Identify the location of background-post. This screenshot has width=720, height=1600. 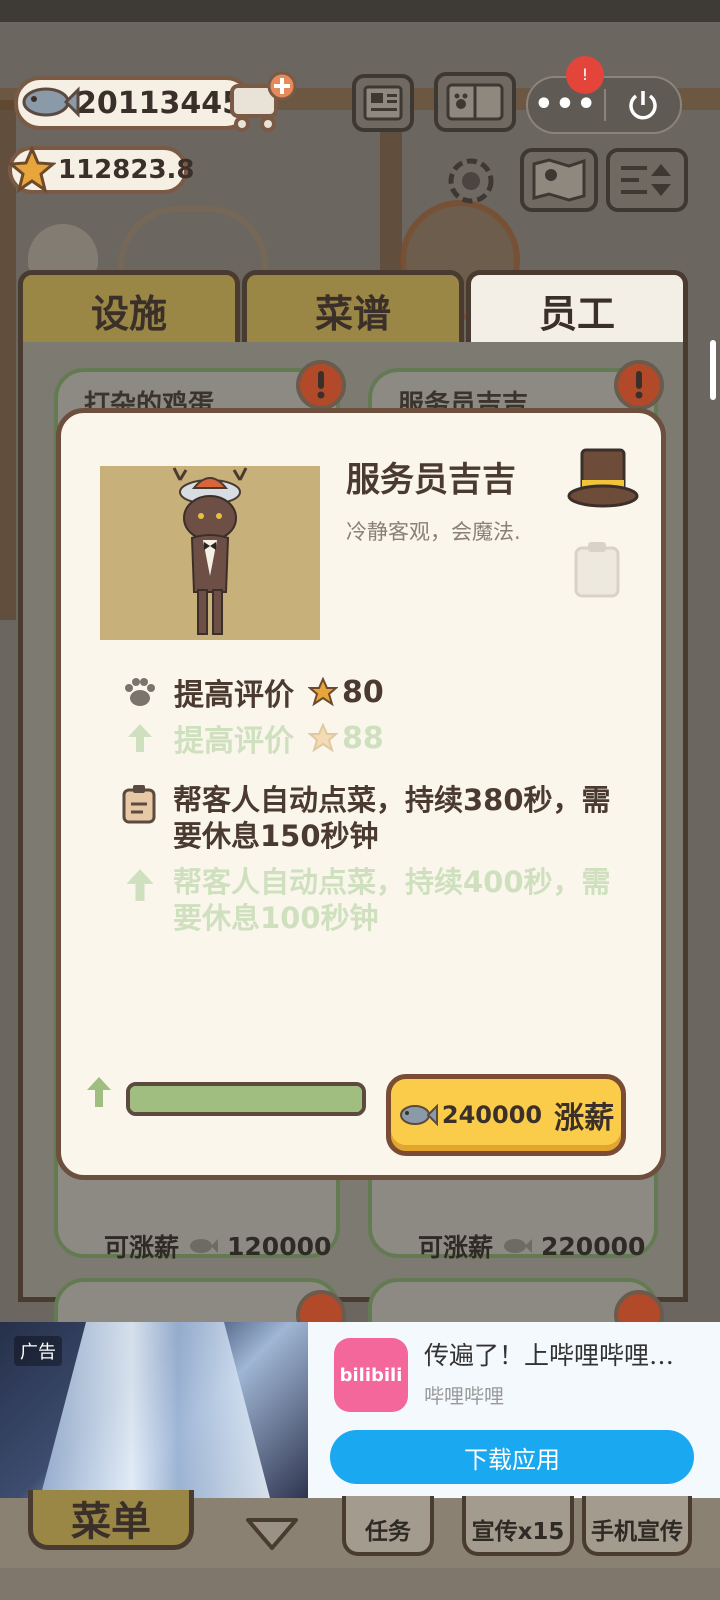
(391, 200).